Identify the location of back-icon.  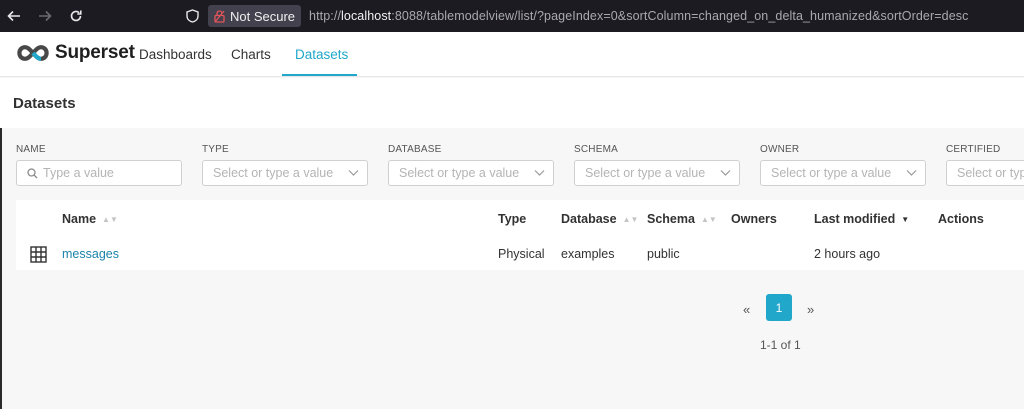
(14, 16).